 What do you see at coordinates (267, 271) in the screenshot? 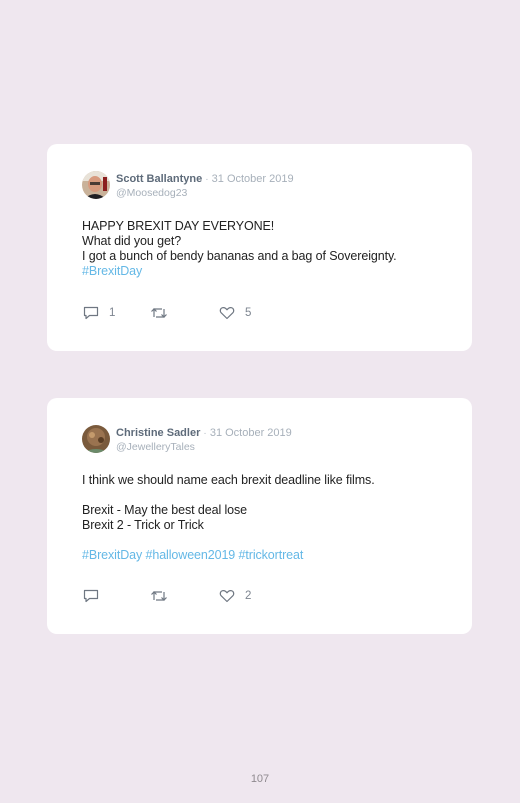
I see `hashtag-link: #BrexitDay` at bounding box center [267, 271].